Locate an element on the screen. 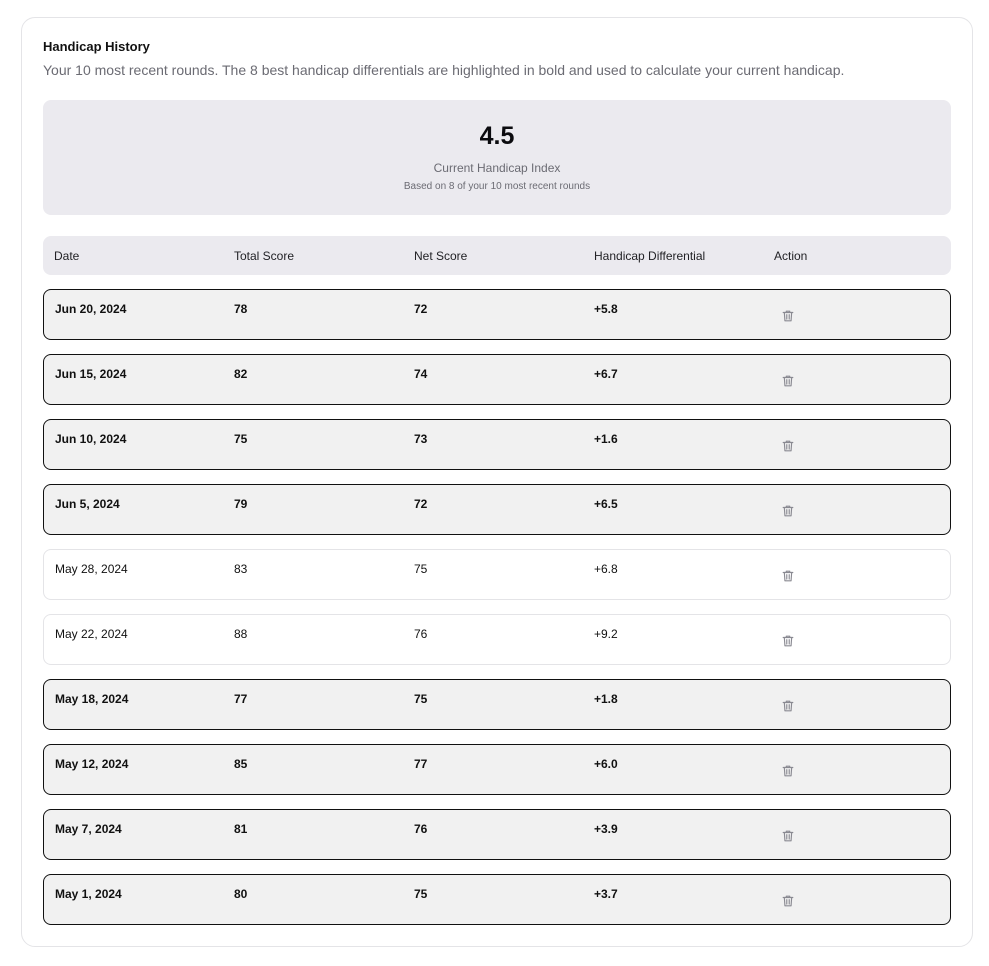 The height and width of the screenshot is (966, 989). table-row: Jun 20, 2024 78 72 +5.8 is located at coordinates (497, 314).